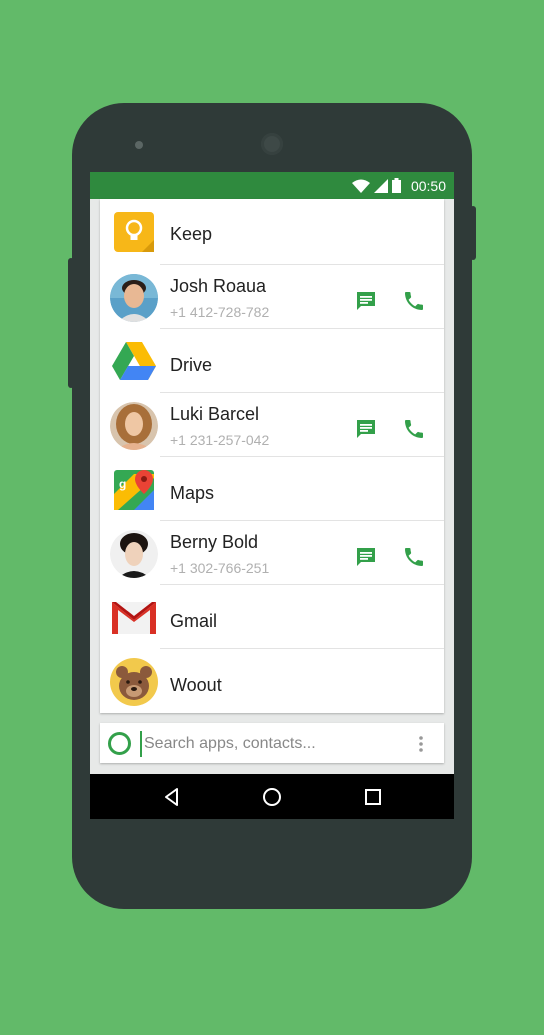 The height and width of the screenshot is (1035, 544). What do you see at coordinates (134, 682) in the screenshot?
I see `bear-icon` at bounding box center [134, 682].